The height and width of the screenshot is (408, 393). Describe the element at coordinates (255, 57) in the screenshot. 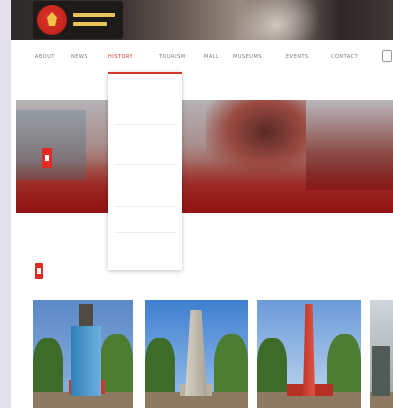

I see `nav-item-museums: MUSEUMS` at that location.